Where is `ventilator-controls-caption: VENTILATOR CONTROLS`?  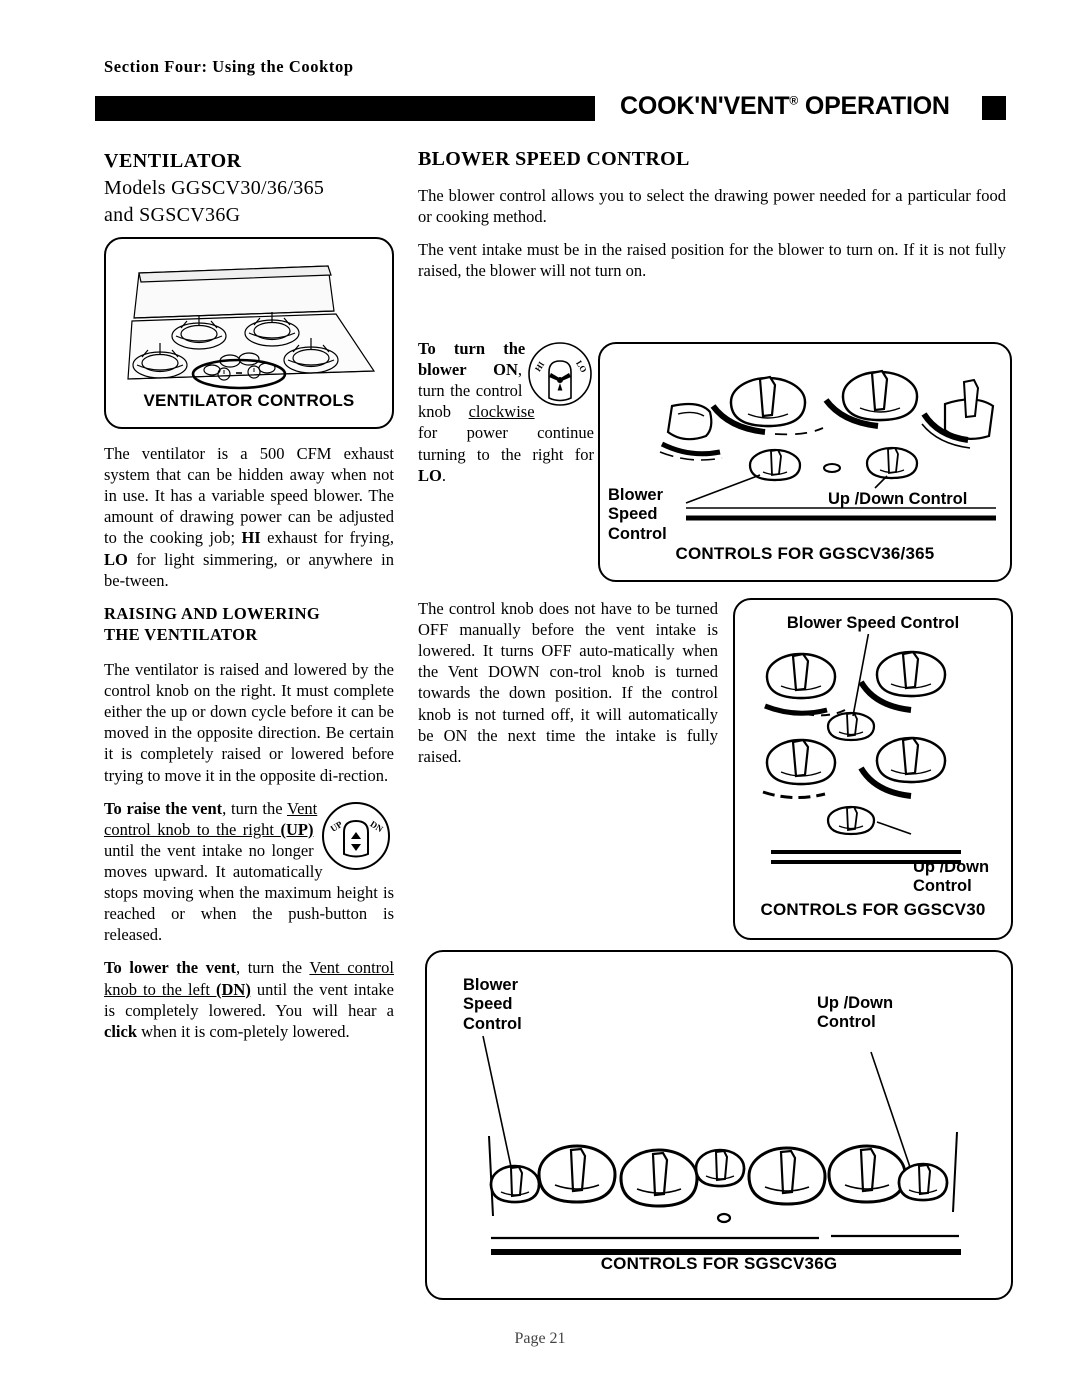
ventilator-controls-caption: VENTILATOR CONTROLS is located at coordinates (249, 400).